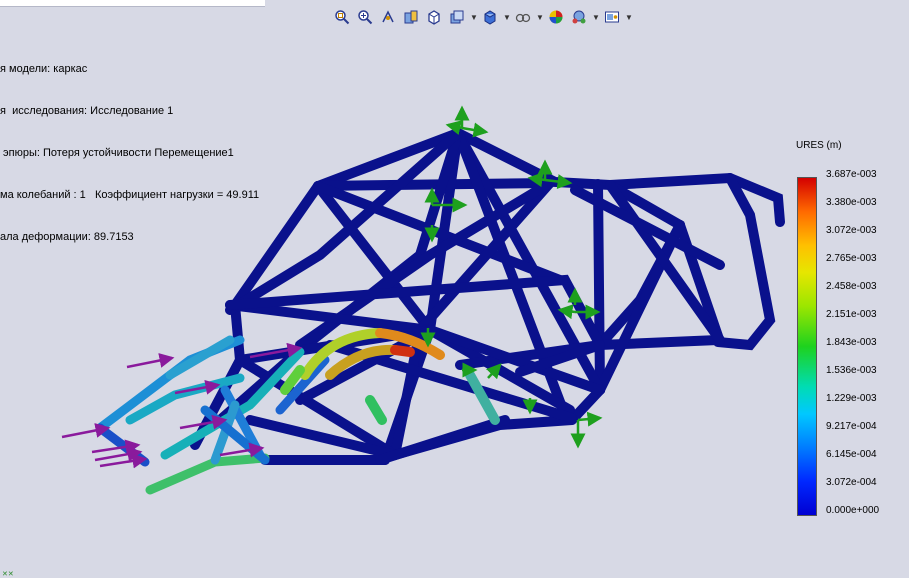 This screenshot has height=578, width=909. What do you see at coordinates (474, 17) in the screenshot?
I see `display-style-caret-icon: ▼` at bounding box center [474, 17].